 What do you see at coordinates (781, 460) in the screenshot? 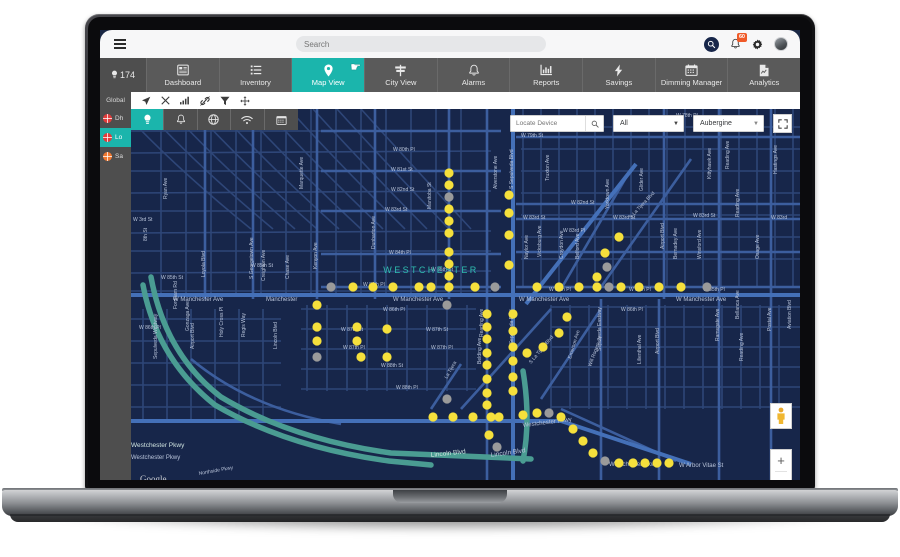
I see `zoom-in-button: +` at bounding box center [781, 460].